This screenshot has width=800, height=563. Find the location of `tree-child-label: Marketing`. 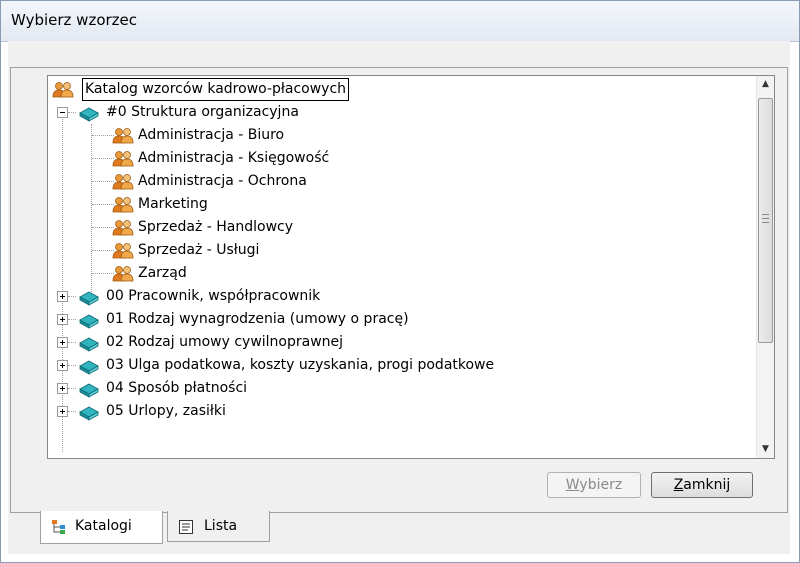

tree-child-label: Marketing is located at coordinates (173, 204).